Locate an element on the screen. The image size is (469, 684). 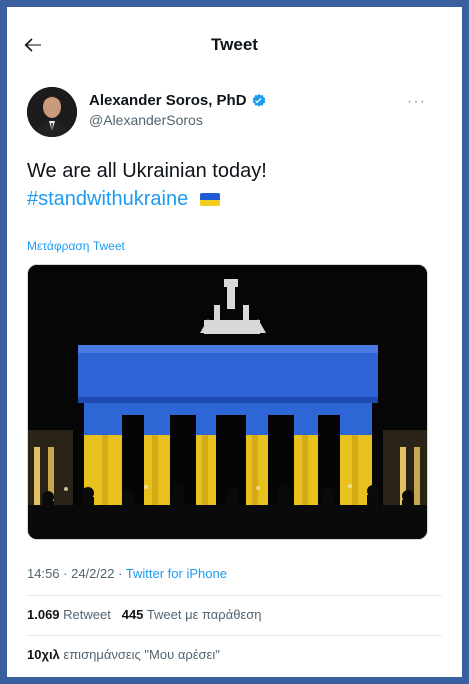
tweet-meta: 14:56 · 24/2/22 · Twitter for iPhone is located at coordinates (127, 573).